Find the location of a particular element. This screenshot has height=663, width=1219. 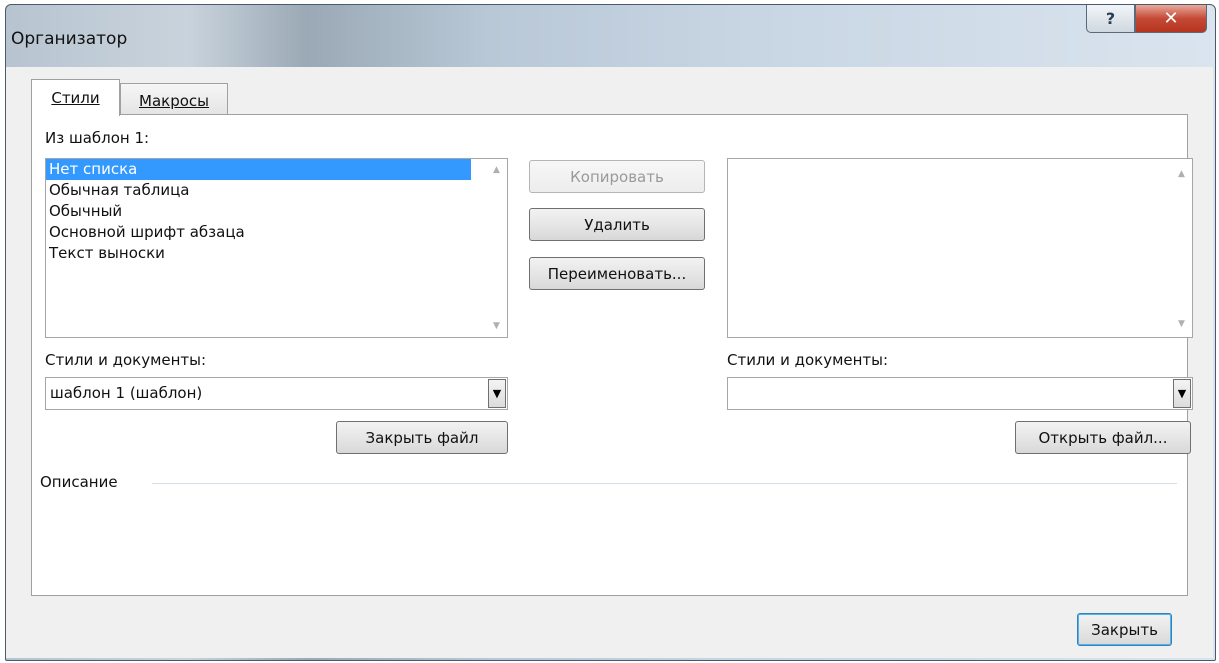

tab-styles-label: Стили is located at coordinates (75, 98).